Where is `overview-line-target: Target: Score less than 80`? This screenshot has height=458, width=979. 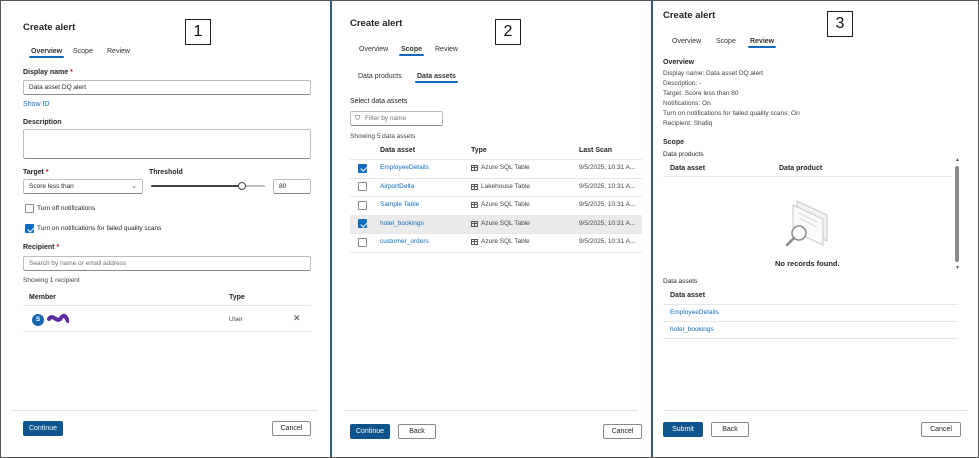
overview-line-target: Target: Score less than 80 is located at coordinates (701, 93).